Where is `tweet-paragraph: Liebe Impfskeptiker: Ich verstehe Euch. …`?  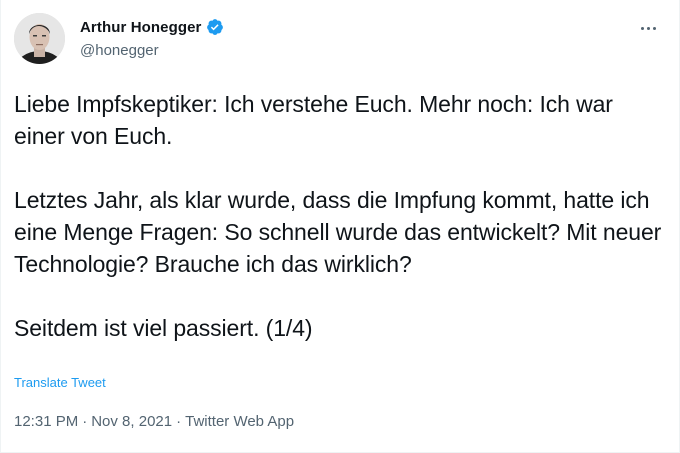 tweet-paragraph: Liebe Impfskeptiker: Ich verstehe Euch. … is located at coordinates (313, 120).